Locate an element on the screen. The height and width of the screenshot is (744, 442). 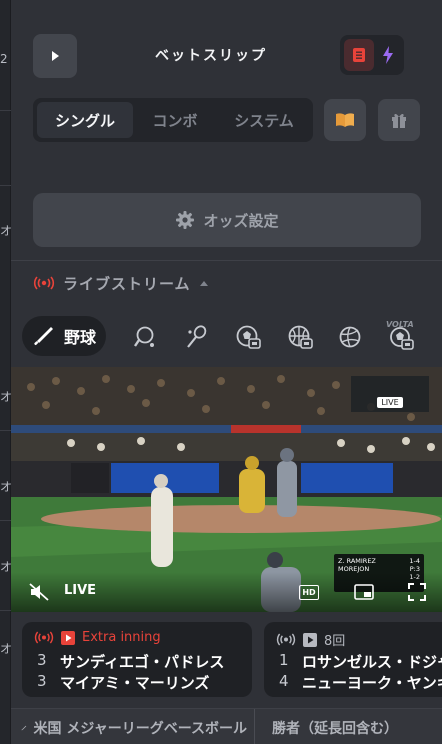
thumbnail-live-badge: LIVE is located at coordinates (390, 402).